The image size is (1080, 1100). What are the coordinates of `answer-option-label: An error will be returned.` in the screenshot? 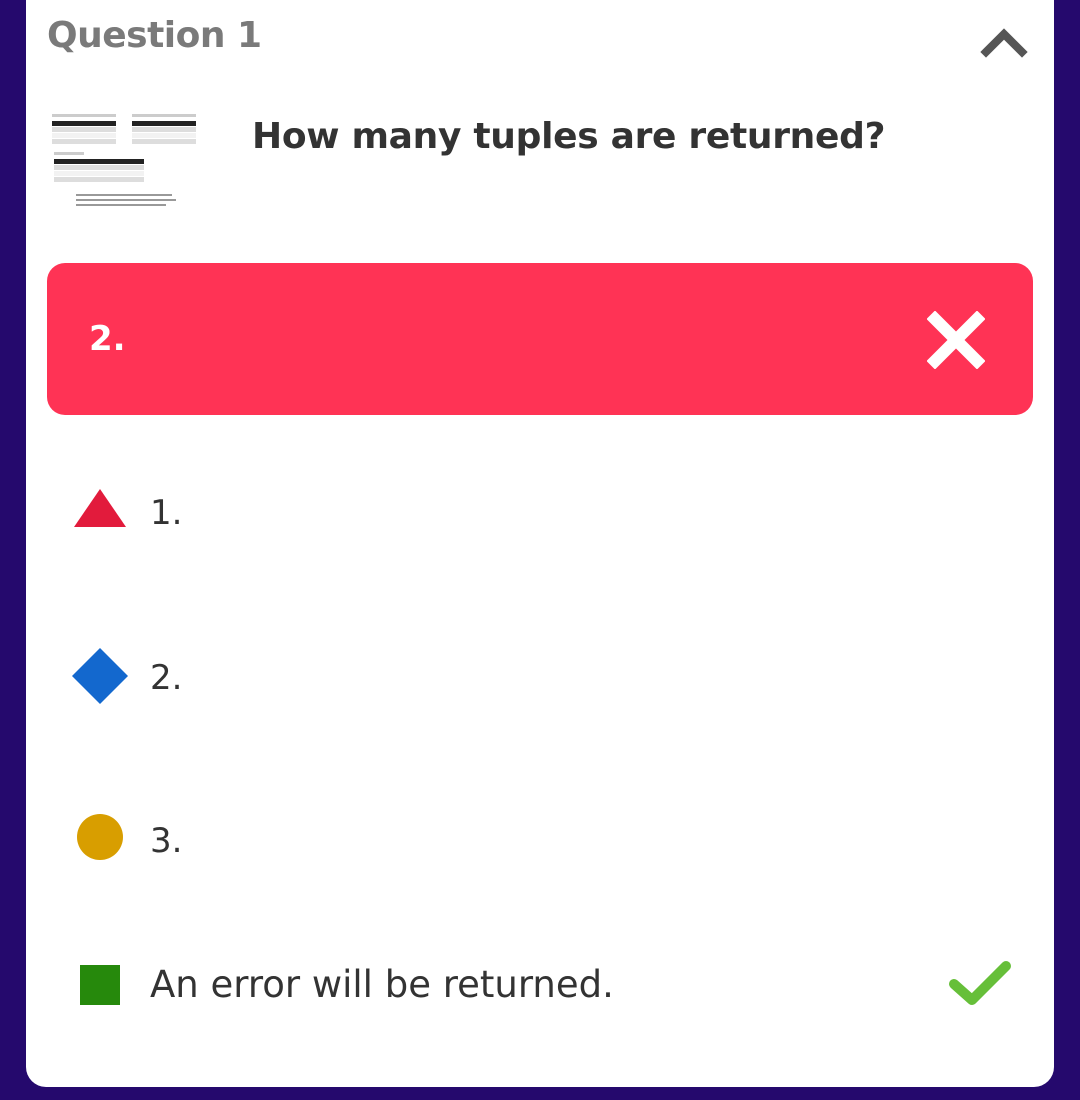 It's located at (382, 984).